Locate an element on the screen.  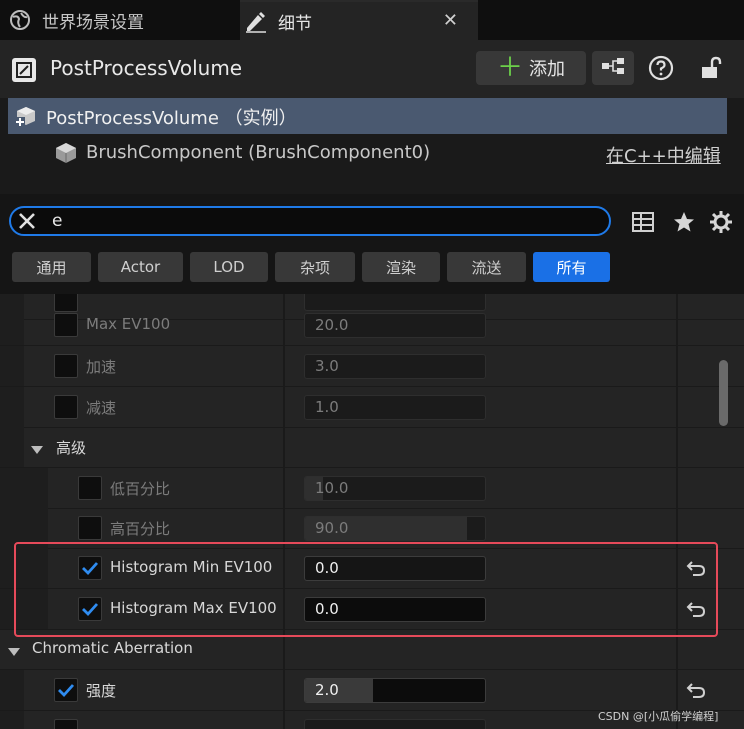
tab-world-settings-label: 世界场景设置 is located at coordinates (93, 22).